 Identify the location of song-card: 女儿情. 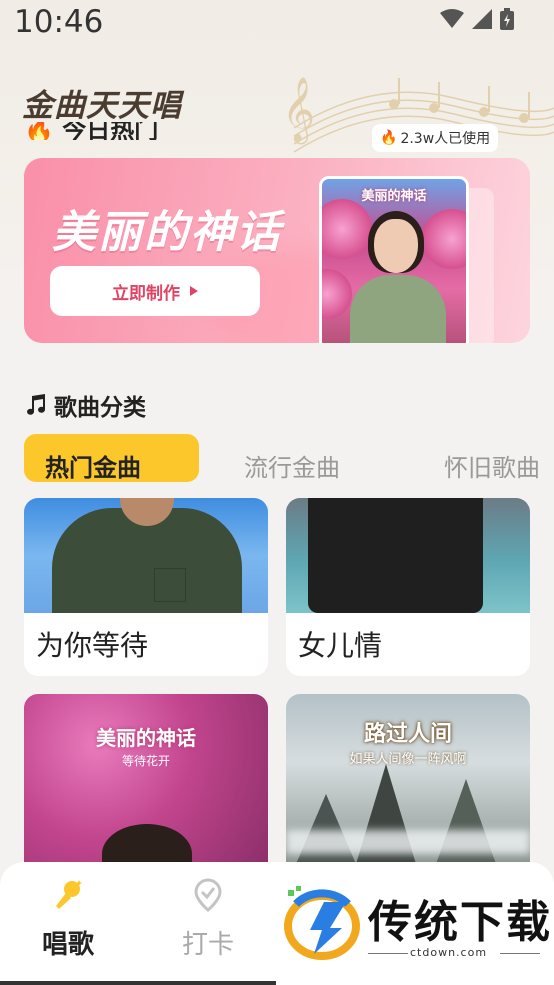
(408, 587).